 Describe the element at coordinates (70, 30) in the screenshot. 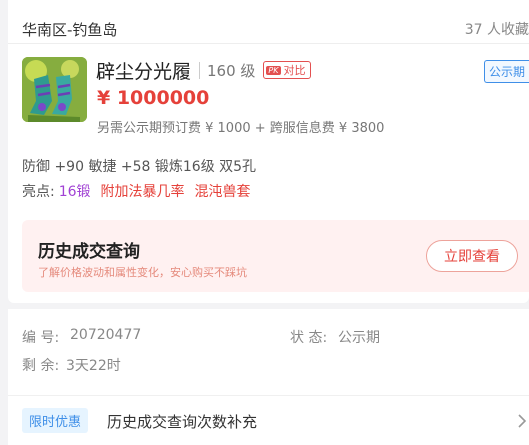

I see `server-name: 华南区-钓鱼岛` at that location.